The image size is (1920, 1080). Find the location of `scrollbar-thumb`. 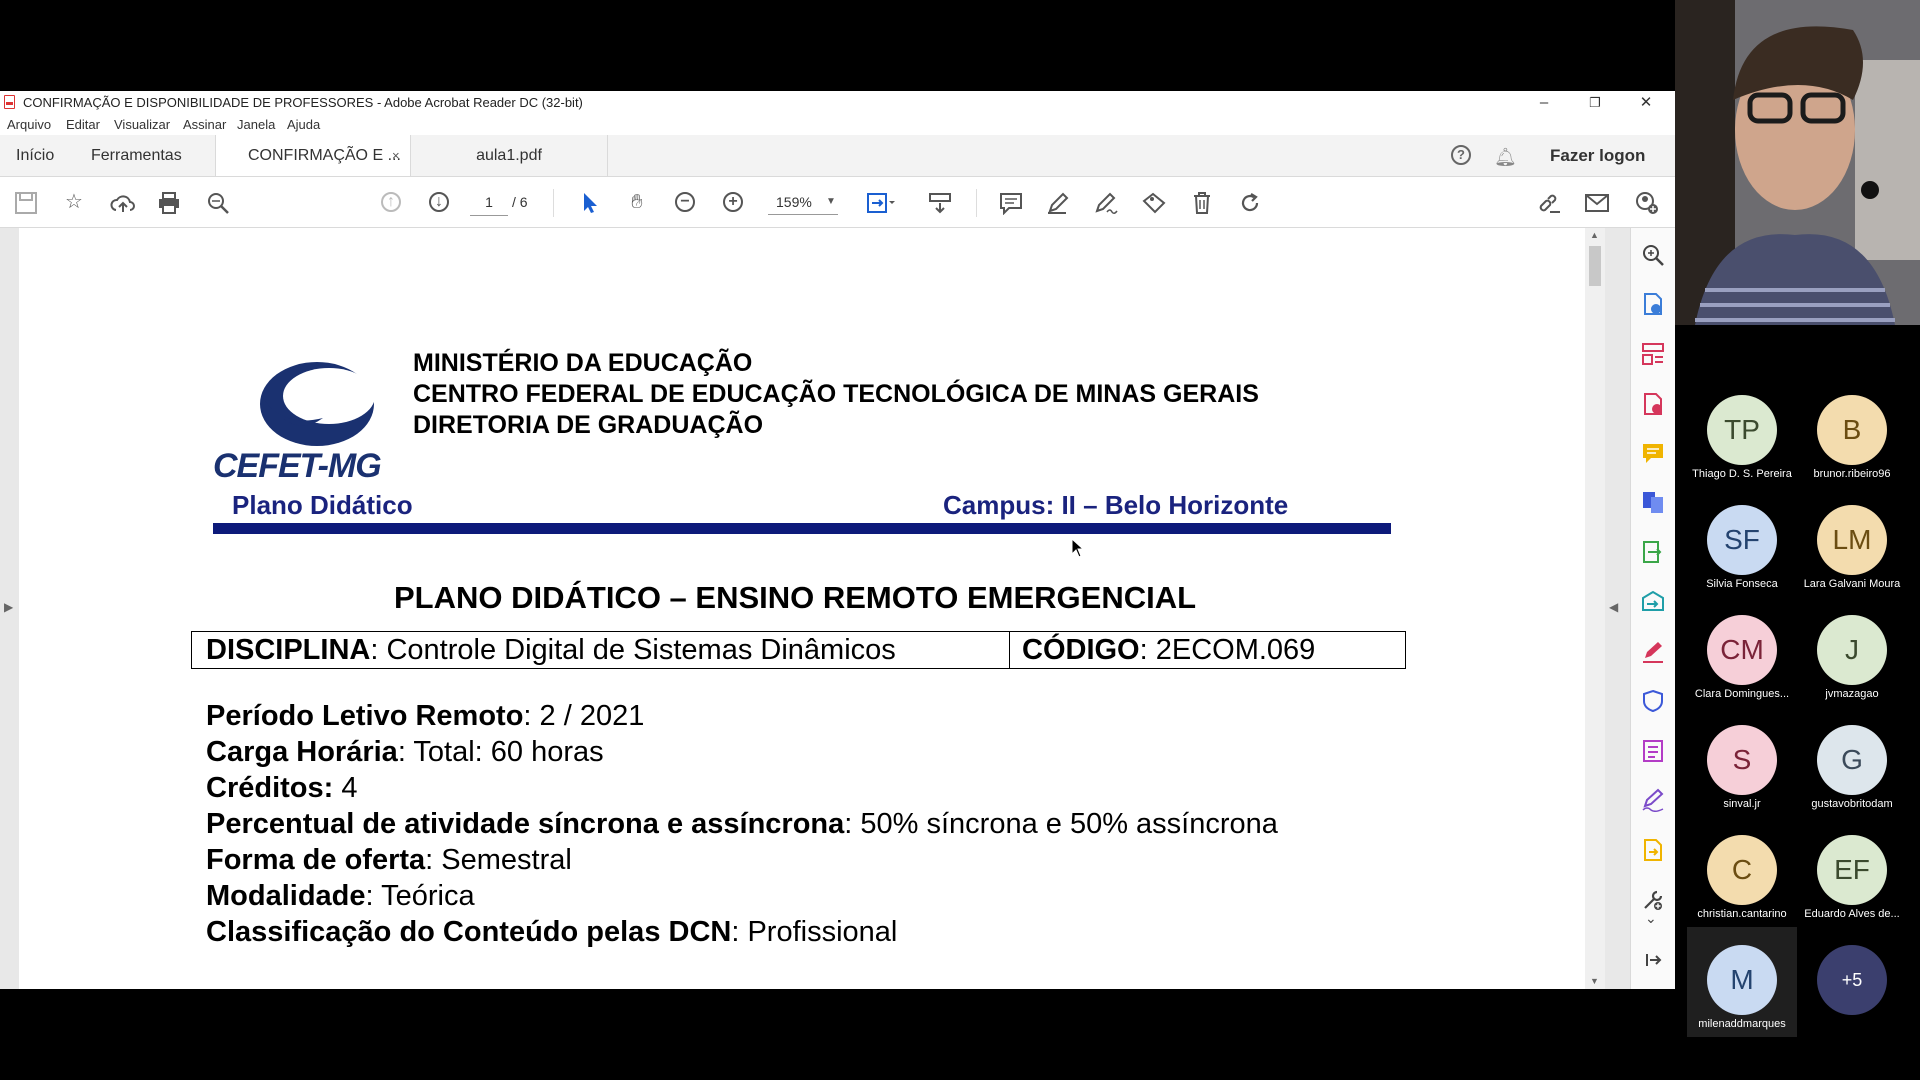

scrollbar-thumb is located at coordinates (1595, 266).